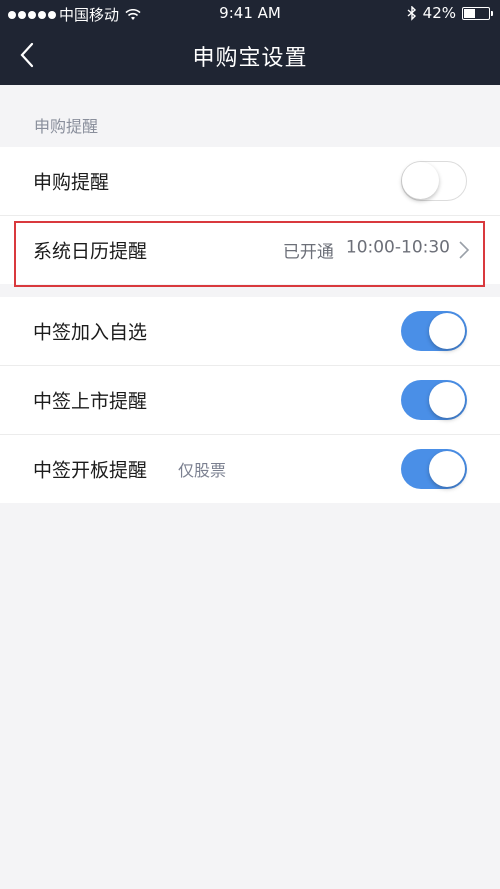 The height and width of the screenshot is (889, 500). What do you see at coordinates (411, 13) in the screenshot?
I see `bluetooth-icon` at bounding box center [411, 13].